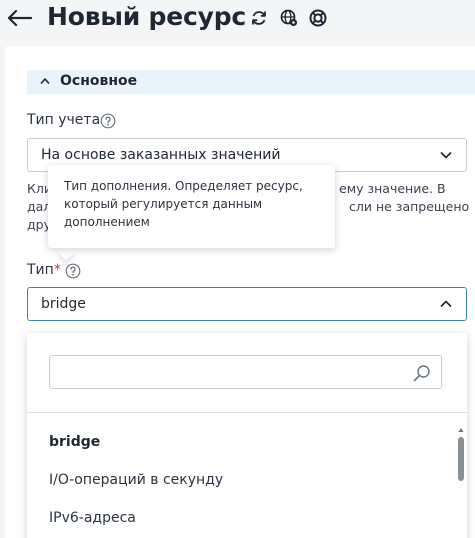  I want to click on refresh-icon, so click(259, 18).